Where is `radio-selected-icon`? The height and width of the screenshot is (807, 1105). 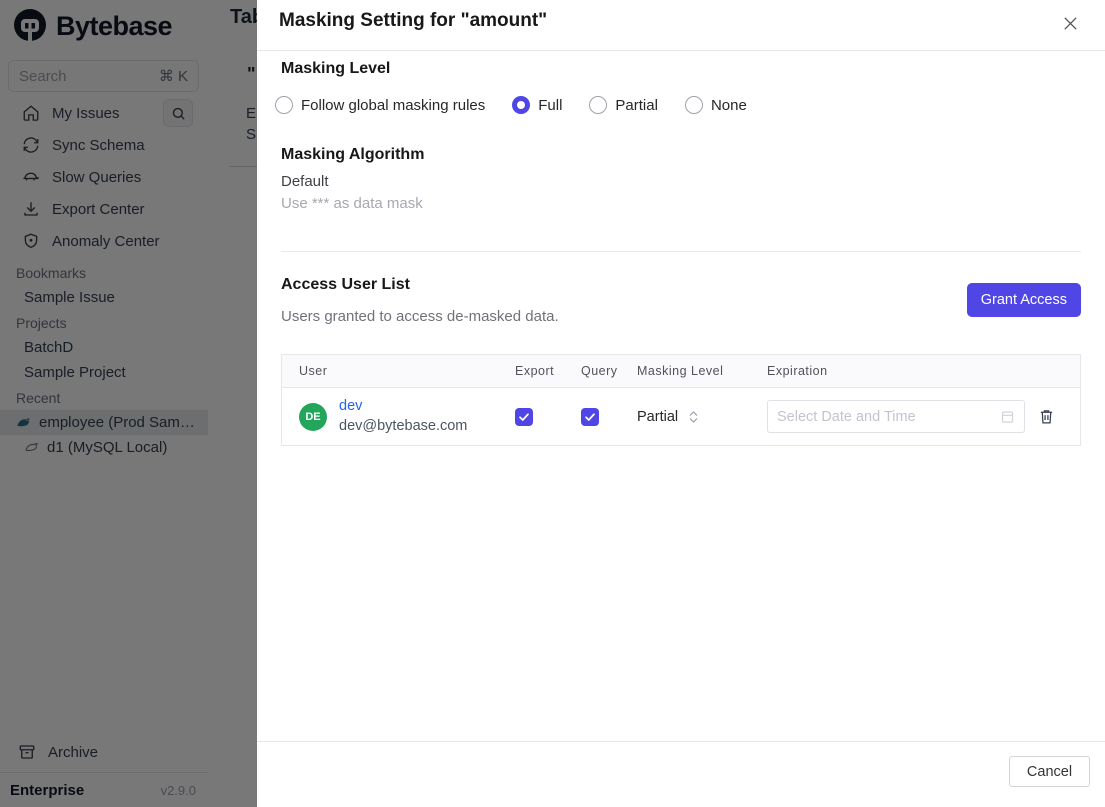 radio-selected-icon is located at coordinates (521, 105).